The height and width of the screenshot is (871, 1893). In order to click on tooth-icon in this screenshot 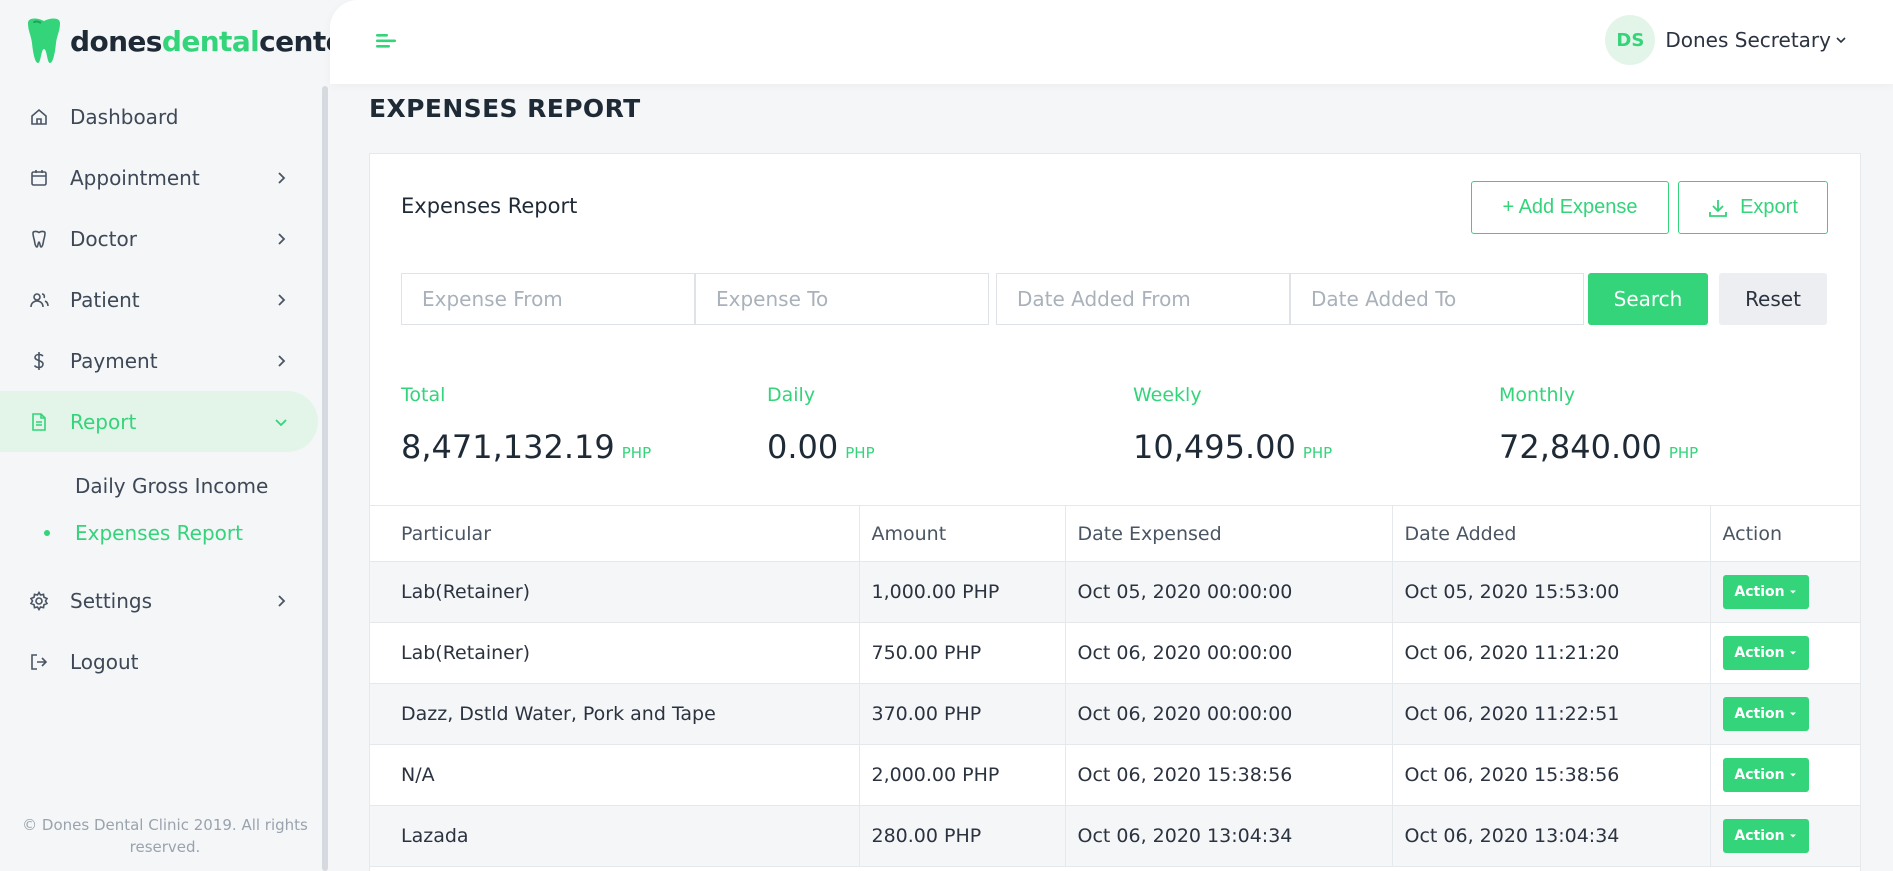, I will do `click(39, 239)`.